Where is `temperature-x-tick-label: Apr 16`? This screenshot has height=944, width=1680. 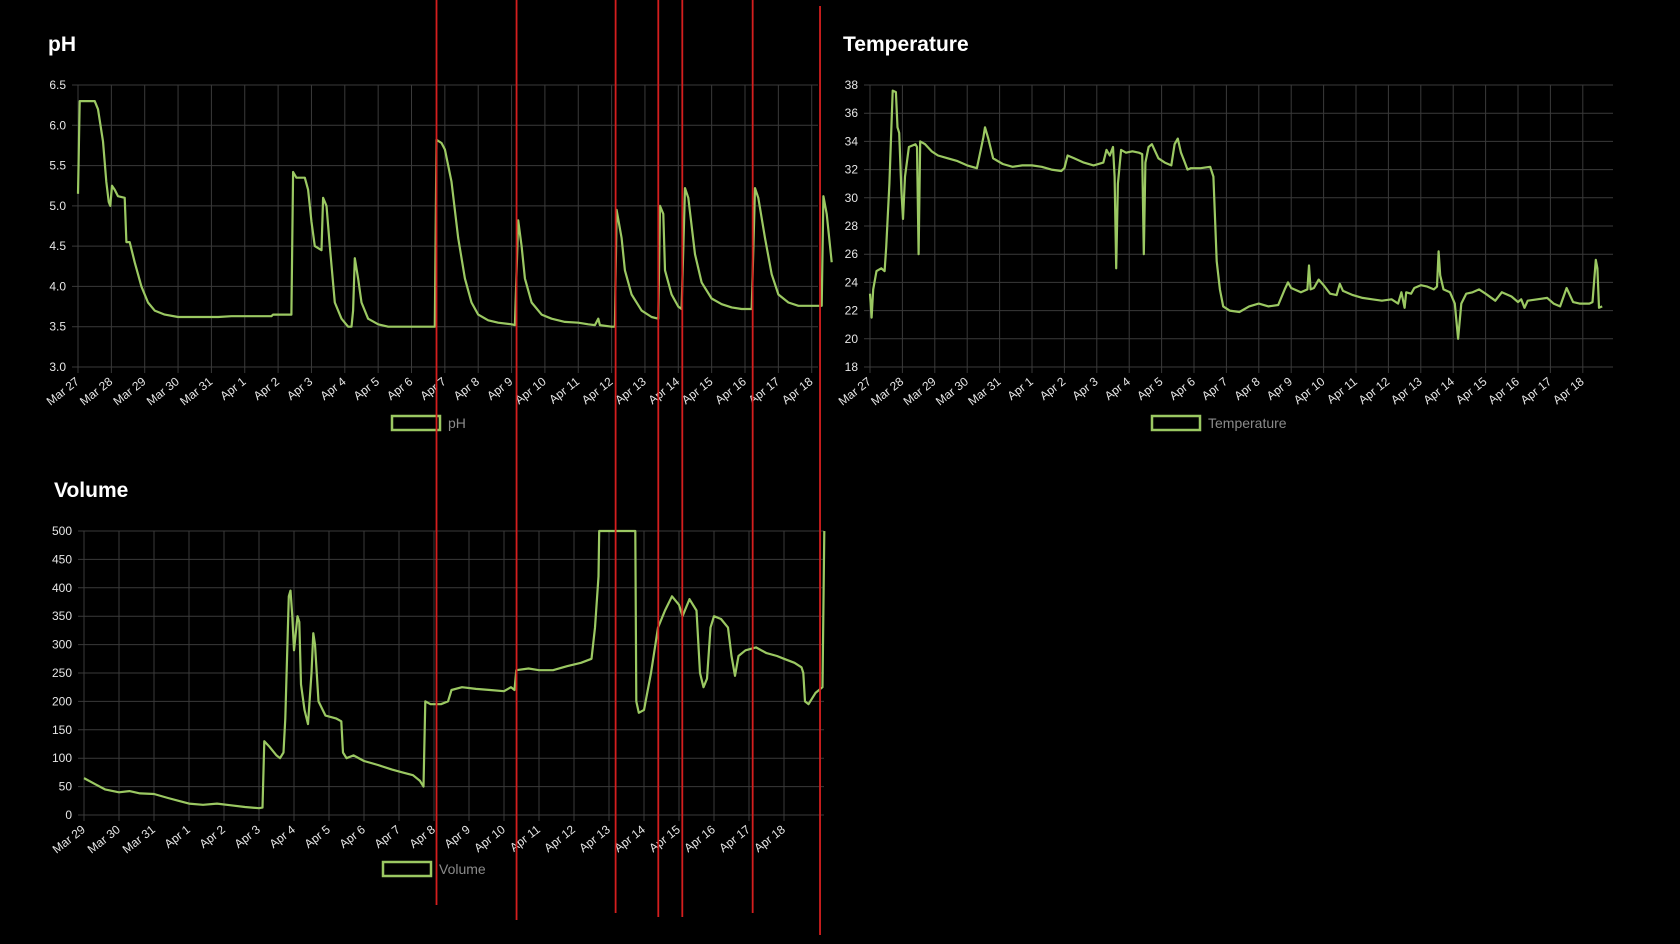 temperature-x-tick-label: Apr 16 is located at coordinates (1503, 390).